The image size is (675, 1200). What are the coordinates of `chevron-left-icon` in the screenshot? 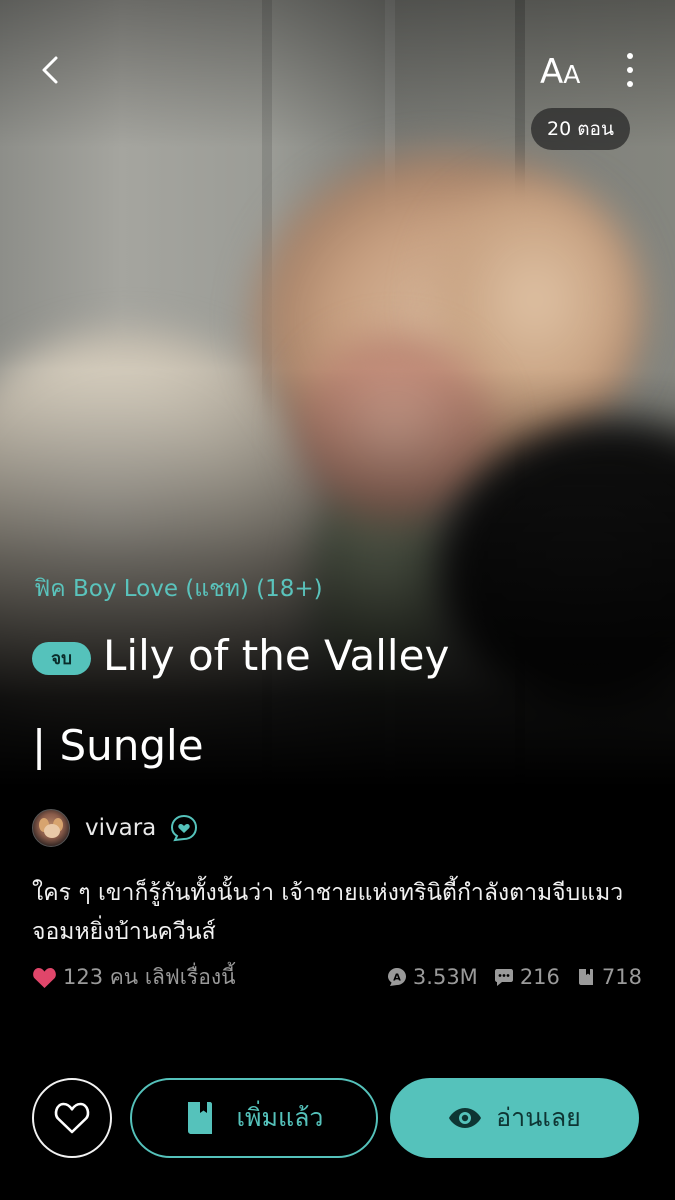 It's located at (50, 70).